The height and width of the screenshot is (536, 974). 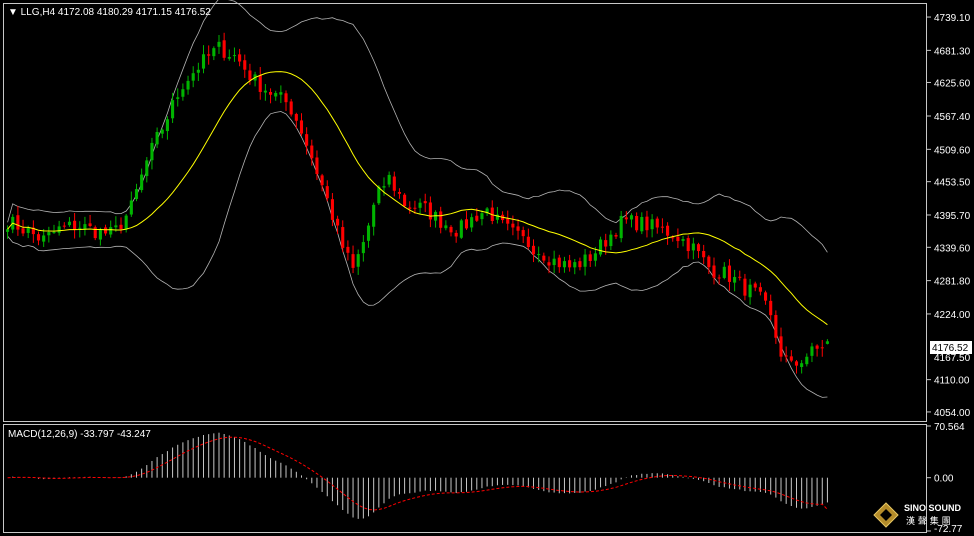 I want to click on macd-signal-line, so click(x=417, y=473).